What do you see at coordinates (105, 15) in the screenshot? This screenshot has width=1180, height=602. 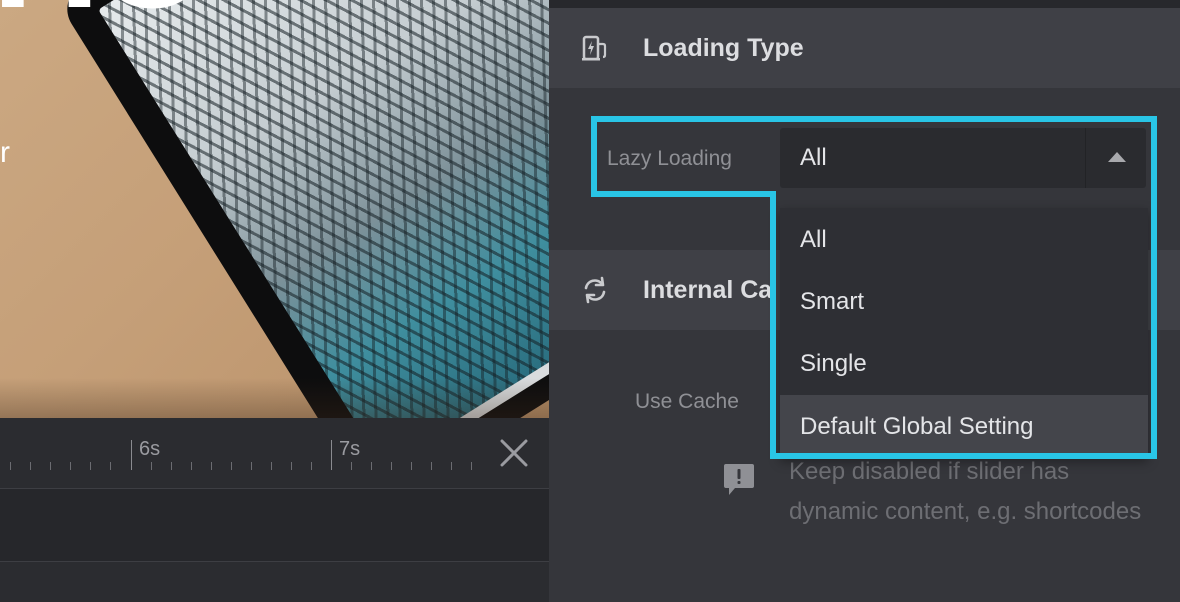 I see `slide-heading-text: HO` at bounding box center [105, 15].